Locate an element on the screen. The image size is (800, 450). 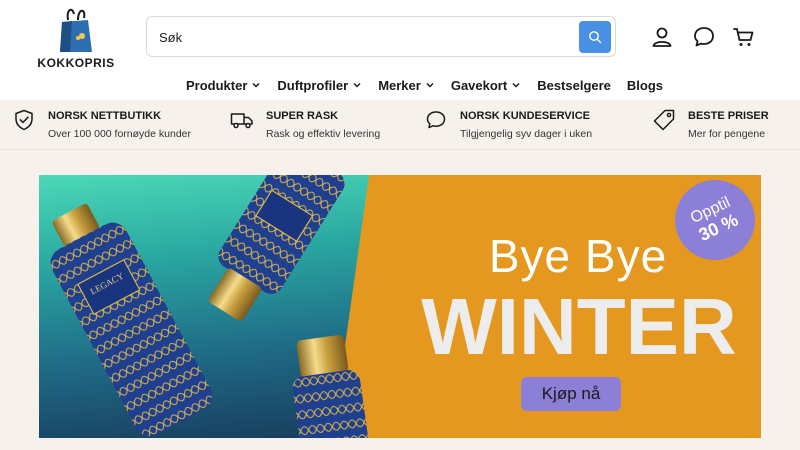
chat-bubble-icon is located at coordinates (436, 120).